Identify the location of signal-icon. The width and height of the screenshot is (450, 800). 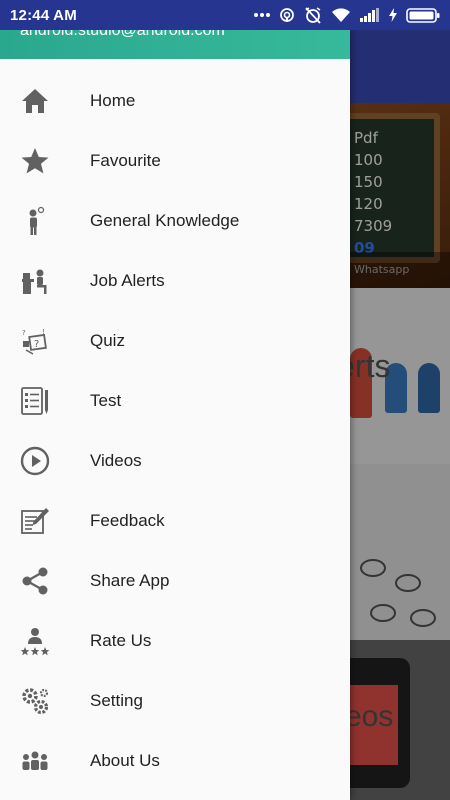
(370, 15).